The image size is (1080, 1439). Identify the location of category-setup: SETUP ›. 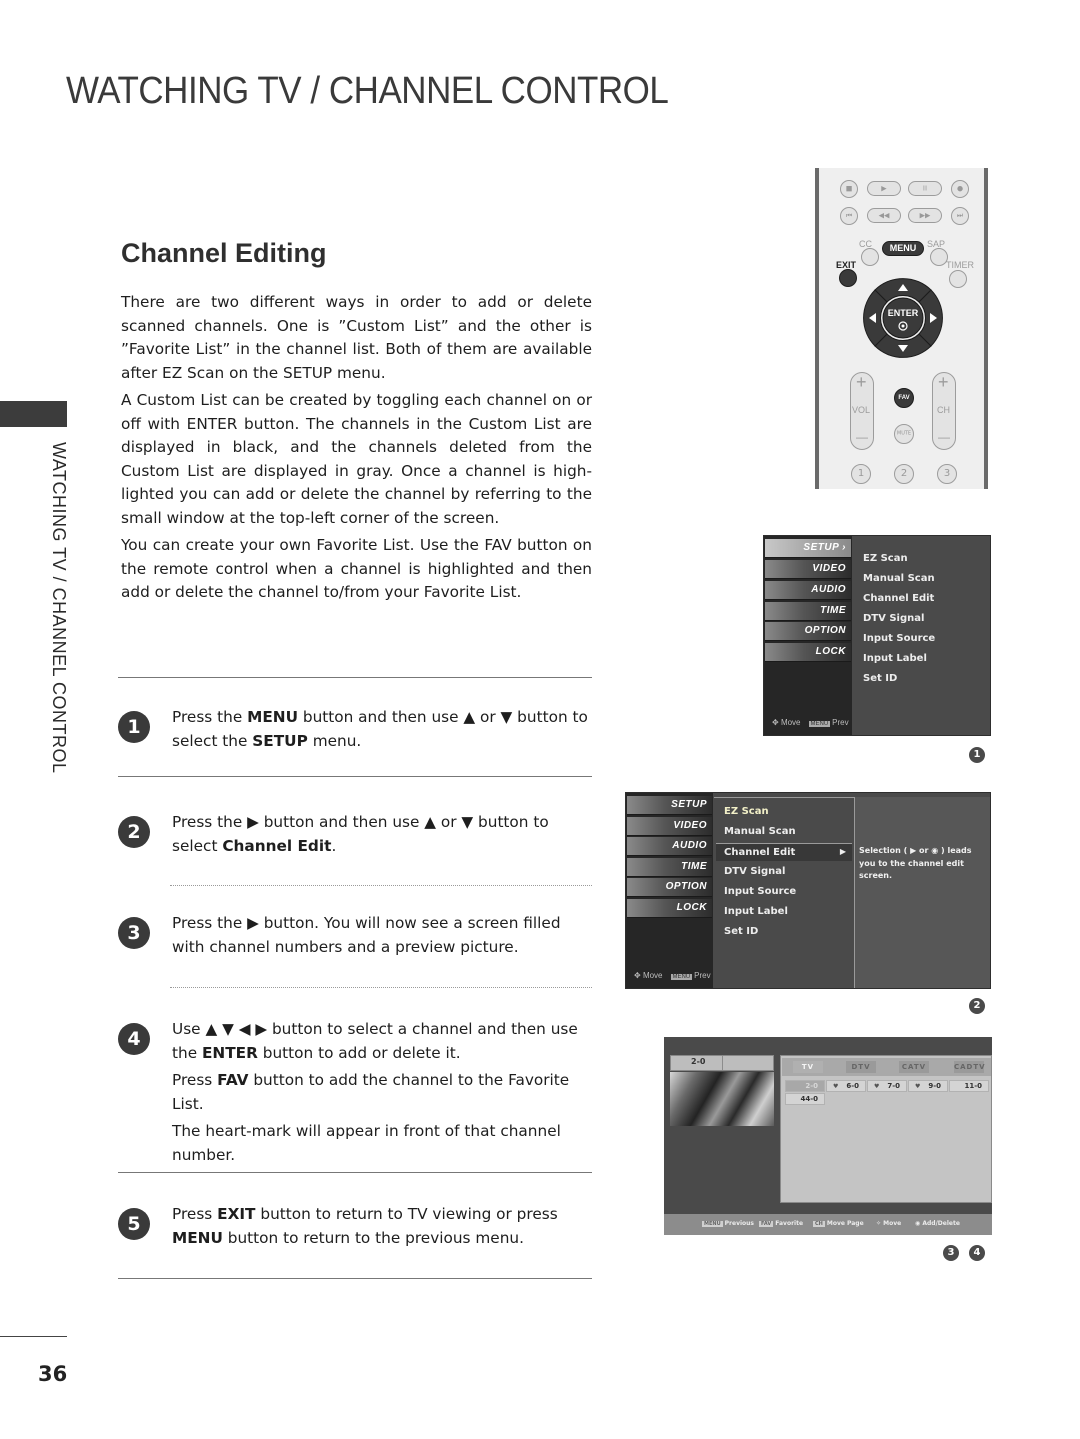
(808, 548).